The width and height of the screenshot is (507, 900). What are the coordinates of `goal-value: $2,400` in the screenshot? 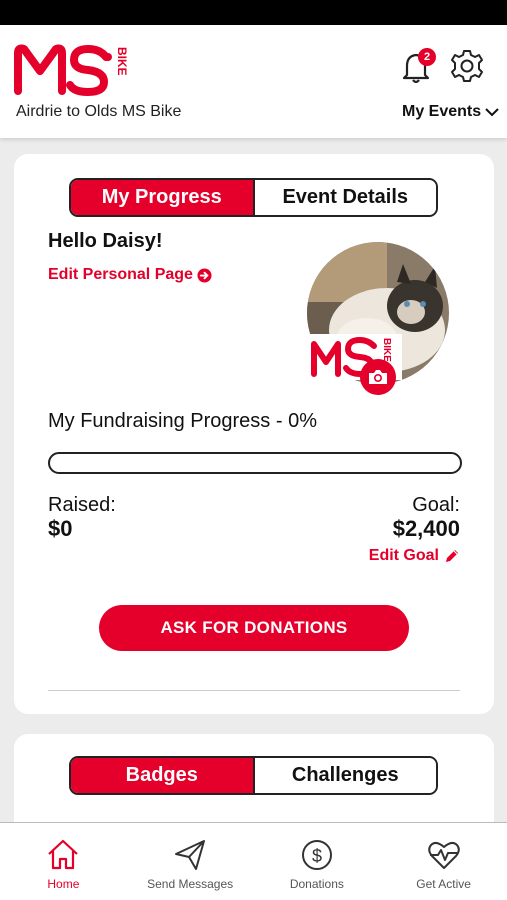 It's located at (426, 528).